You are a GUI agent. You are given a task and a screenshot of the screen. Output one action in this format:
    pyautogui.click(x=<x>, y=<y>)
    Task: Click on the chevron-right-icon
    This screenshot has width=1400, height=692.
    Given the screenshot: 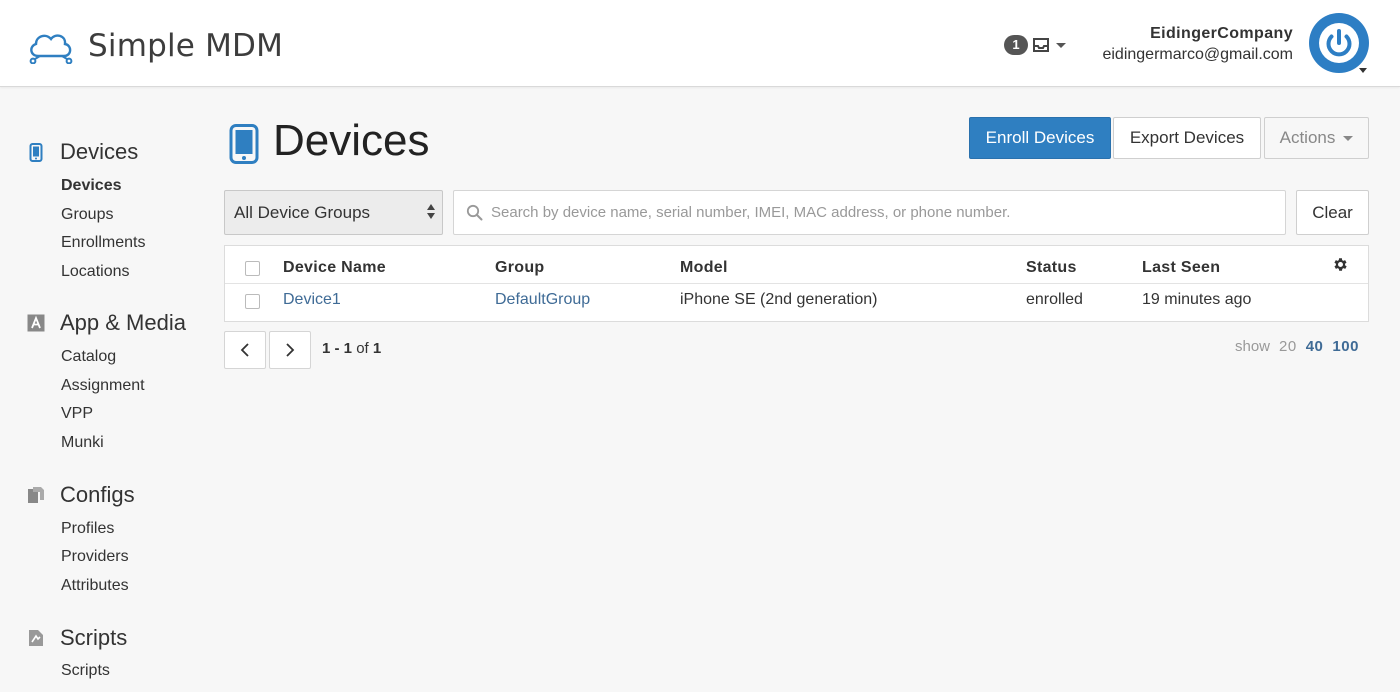 What is the action you would take?
    pyautogui.click(x=290, y=350)
    